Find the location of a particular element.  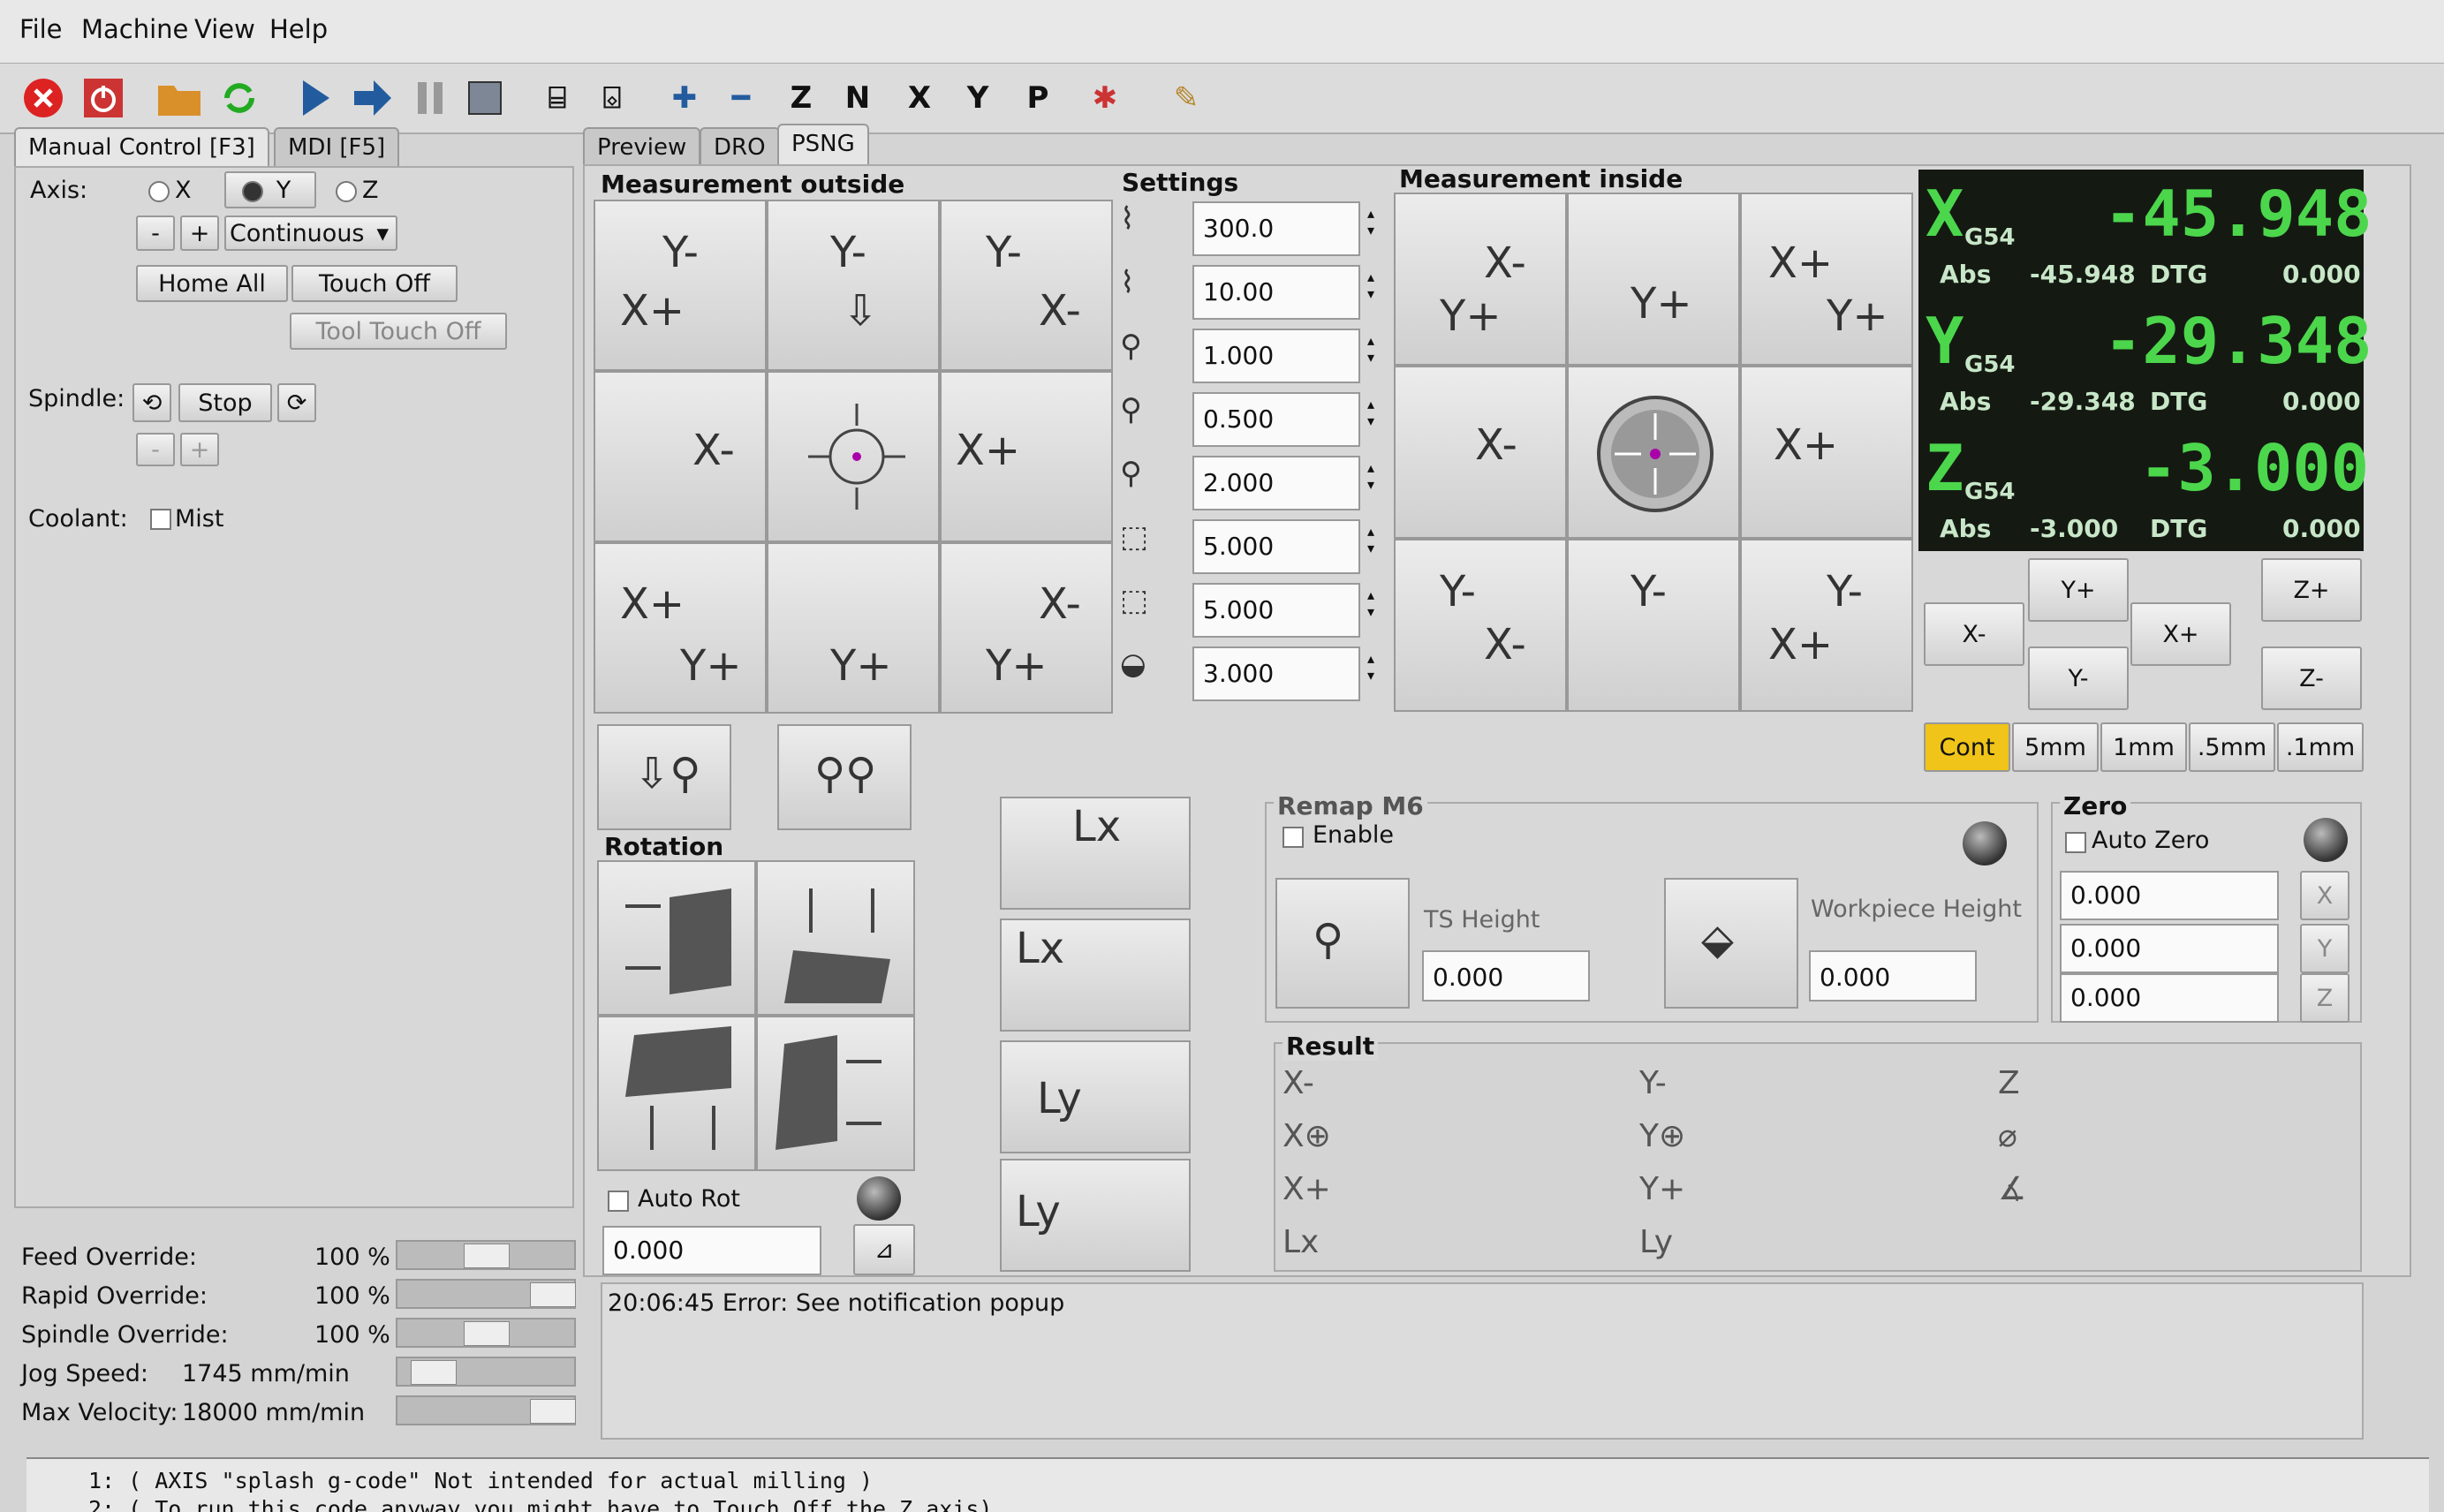

view-y-icon: Y is located at coordinates (978, 98).